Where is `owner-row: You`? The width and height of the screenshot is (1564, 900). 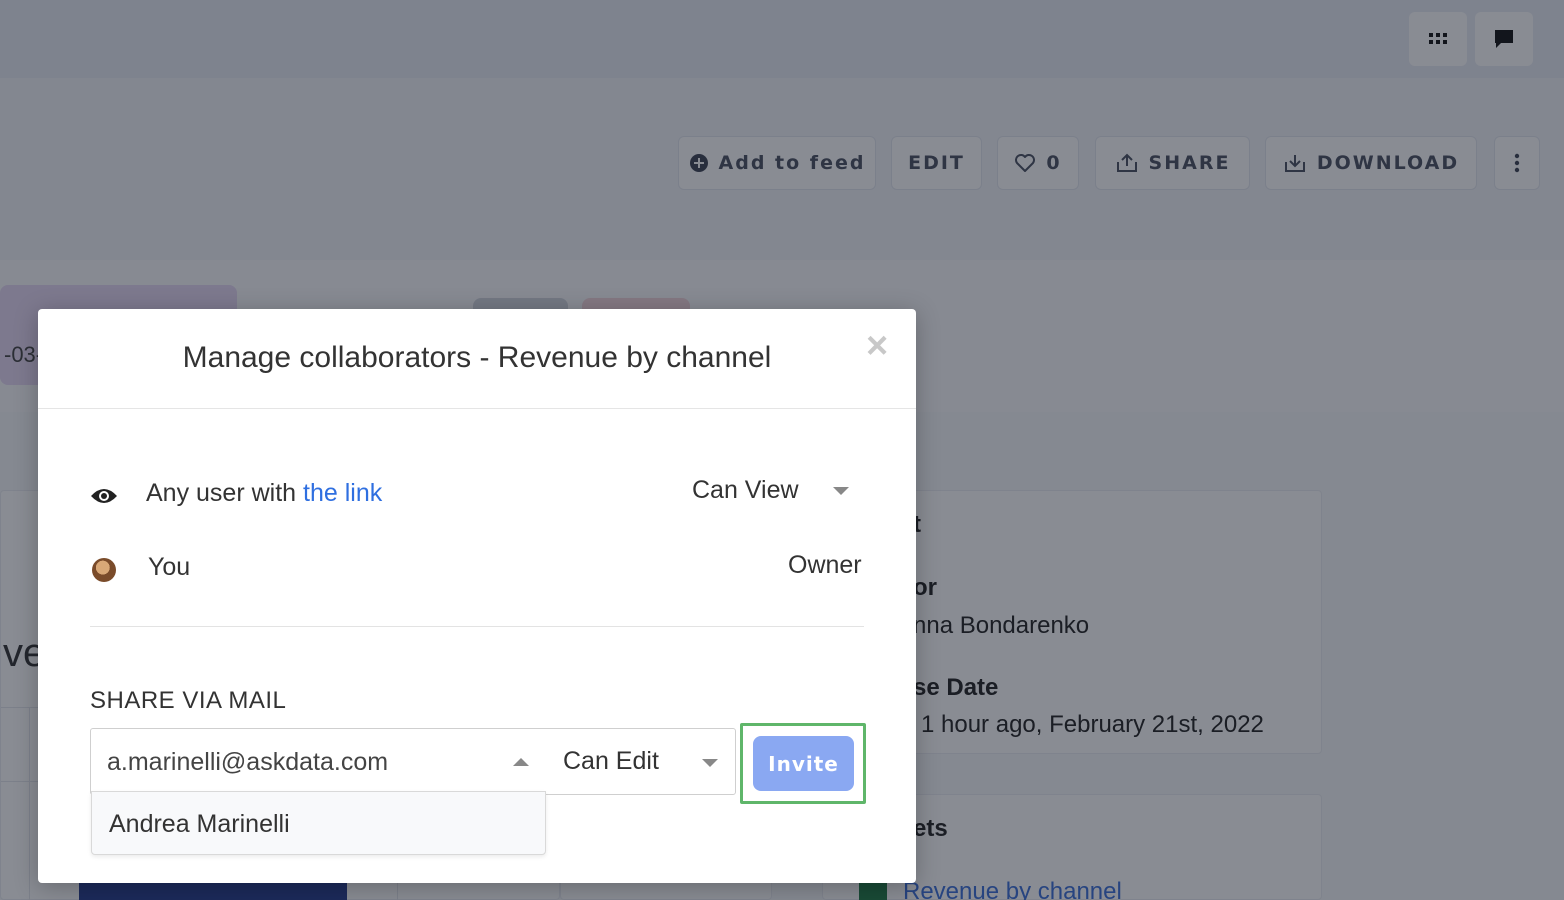
owner-row: You is located at coordinates (140, 567).